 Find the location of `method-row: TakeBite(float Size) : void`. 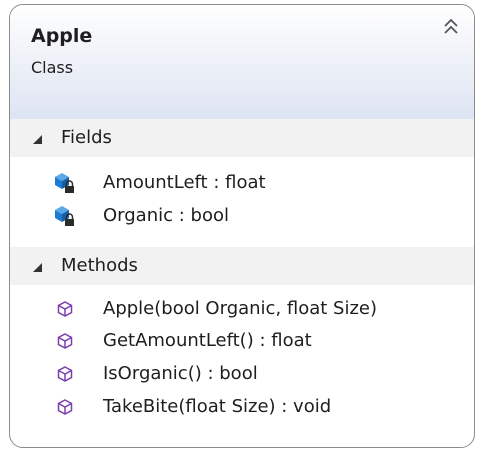

method-row: TakeBite(float Size) : void is located at coordinates (242, 408).